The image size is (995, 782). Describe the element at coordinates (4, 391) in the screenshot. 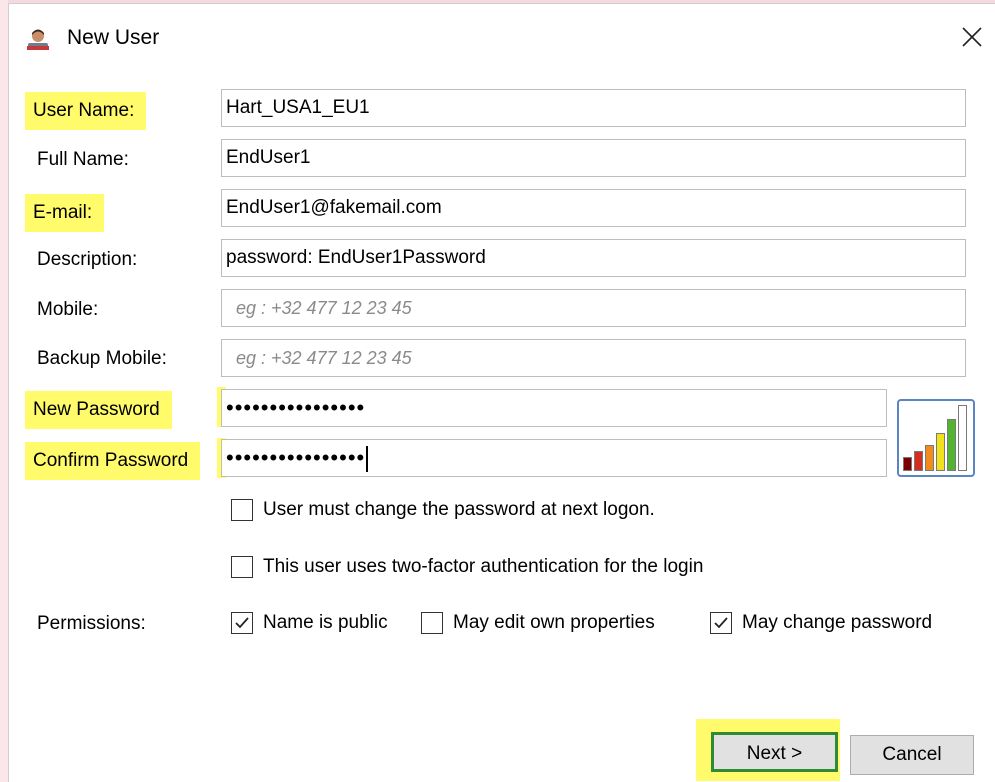

I see `background-edge-left` at that location.